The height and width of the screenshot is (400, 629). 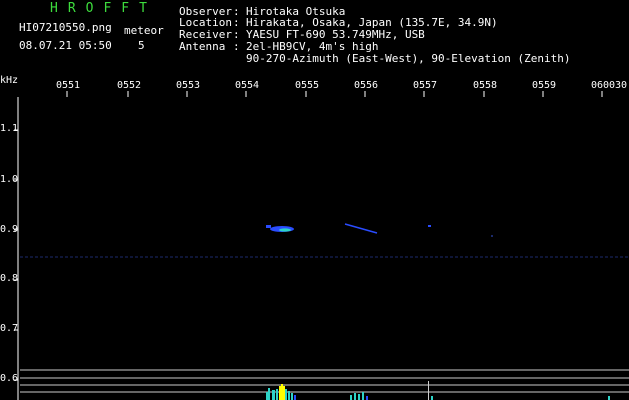 I want to click on level-lines, so click(x=324, y=381).